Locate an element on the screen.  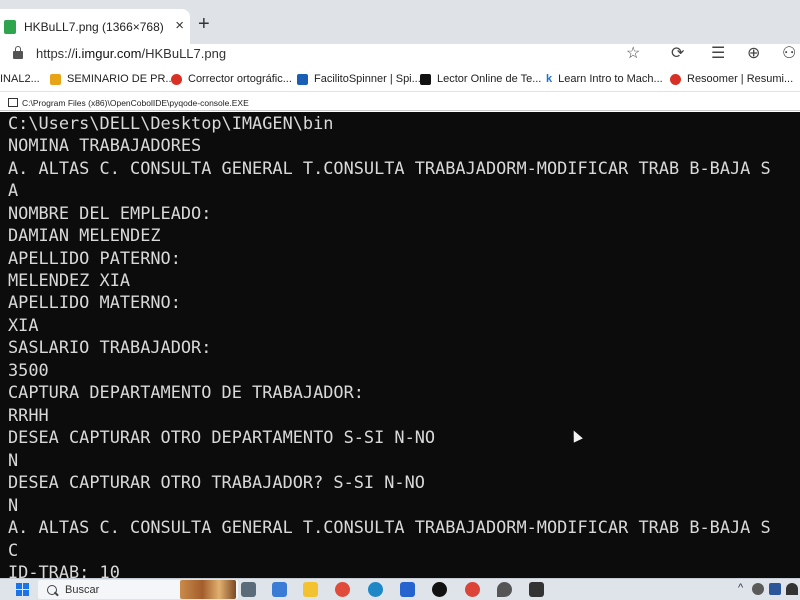
profile-icon: ⚇ is located at coordinates (789, 54).